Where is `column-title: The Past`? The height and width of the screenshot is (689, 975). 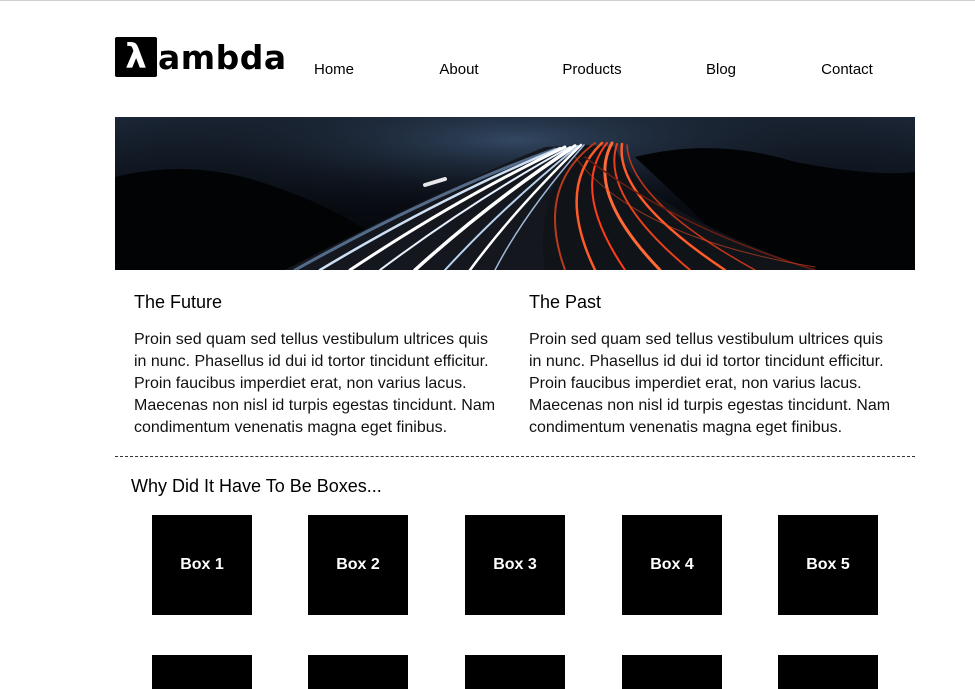 column-title: The Past is located at coordinates (565, 302).